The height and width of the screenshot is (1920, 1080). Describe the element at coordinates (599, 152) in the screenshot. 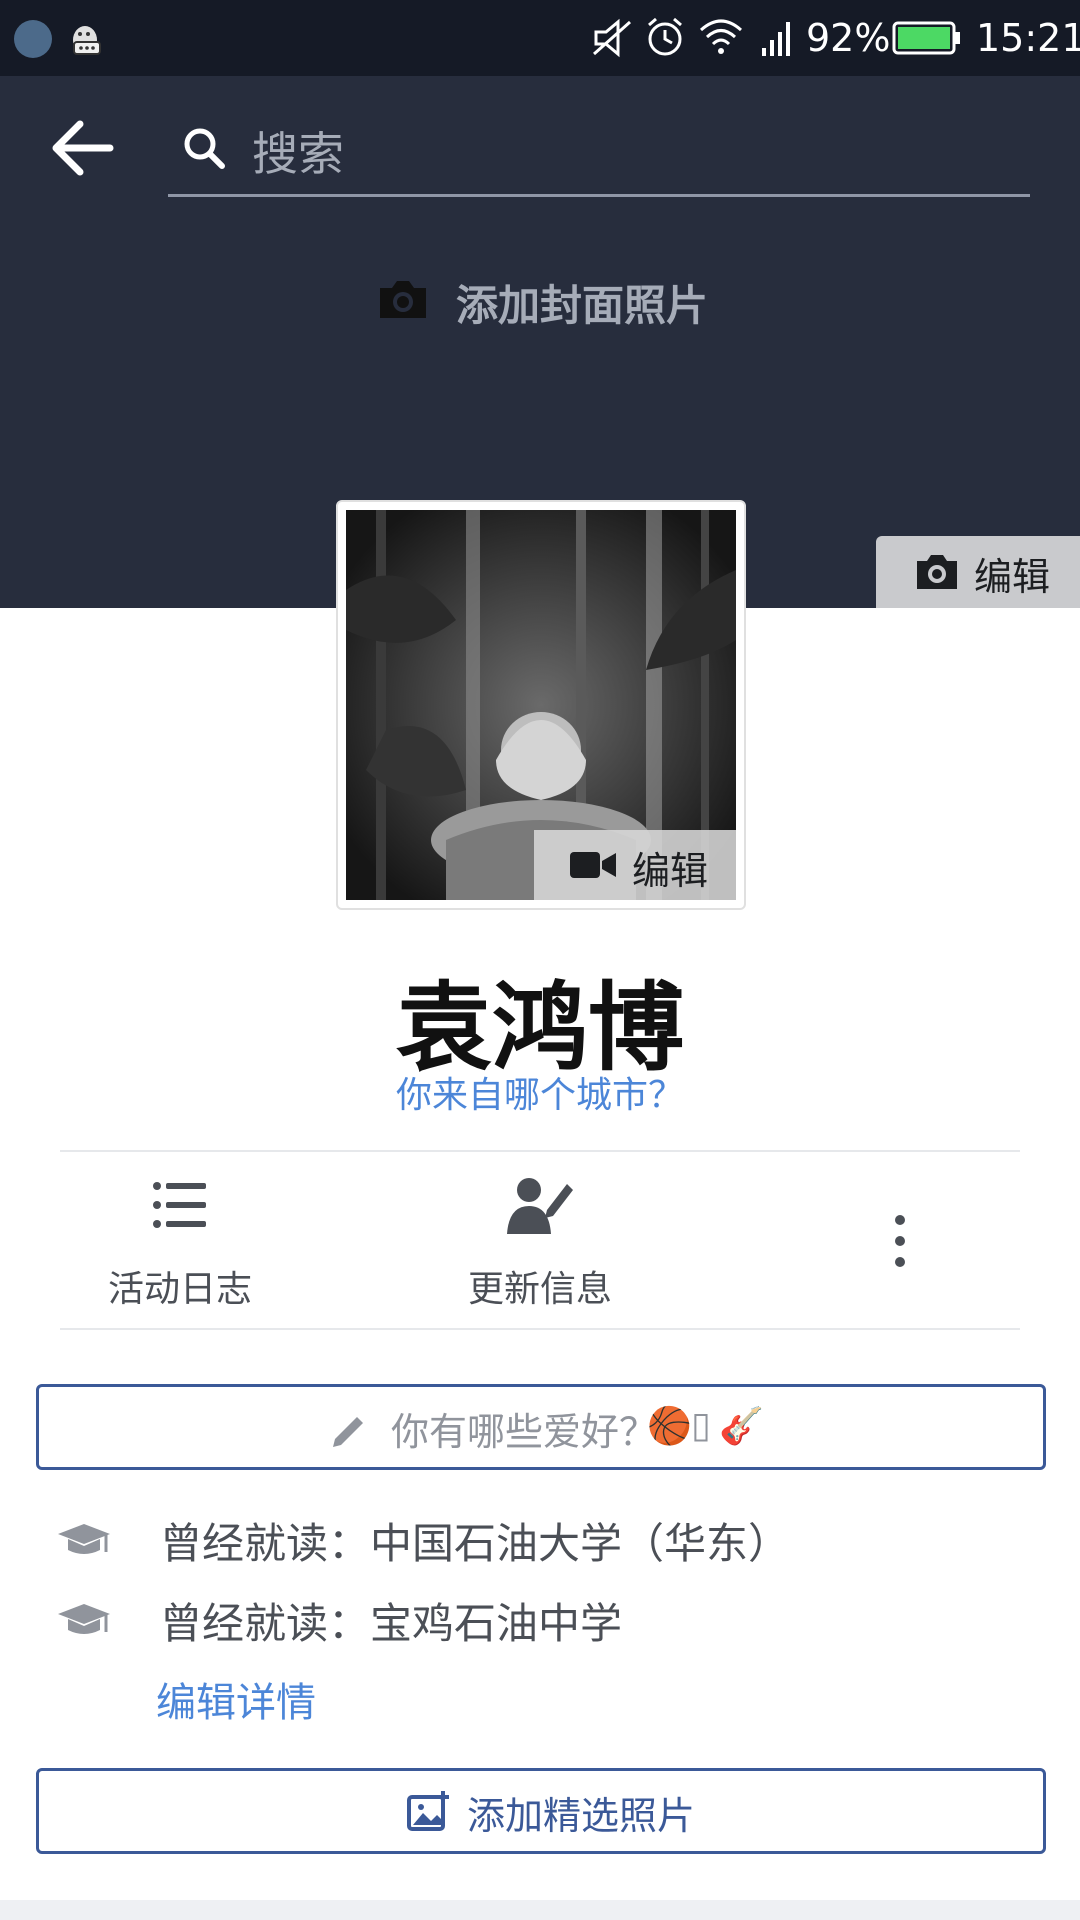

I see `search-bar: 搜索` at that location.